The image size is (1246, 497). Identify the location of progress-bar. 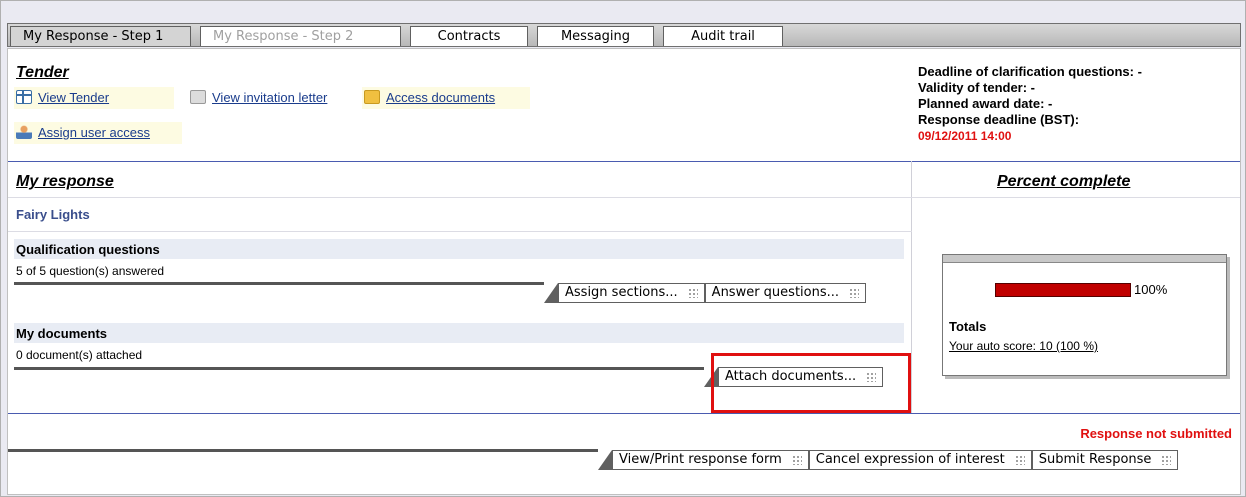
(1063, 290).